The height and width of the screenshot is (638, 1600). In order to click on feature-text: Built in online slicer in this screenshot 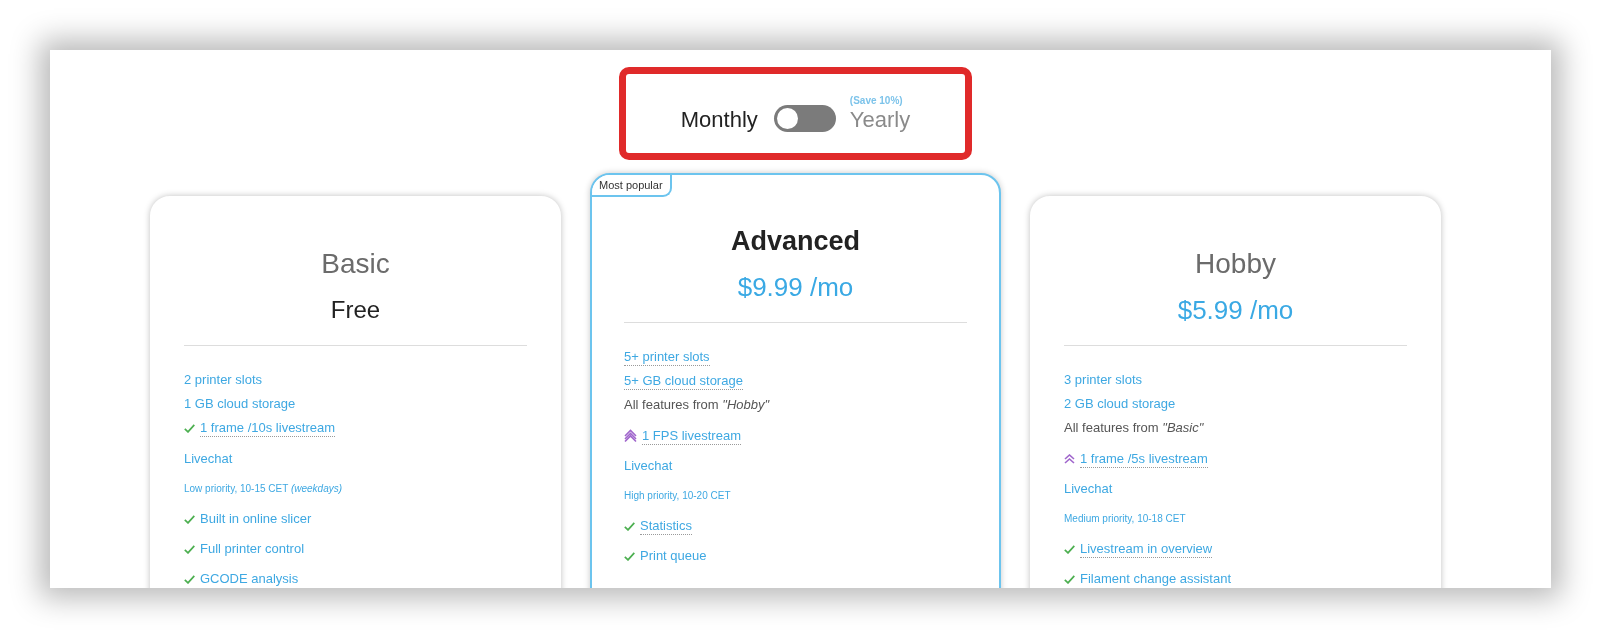, I will do `click(256, 519)`.